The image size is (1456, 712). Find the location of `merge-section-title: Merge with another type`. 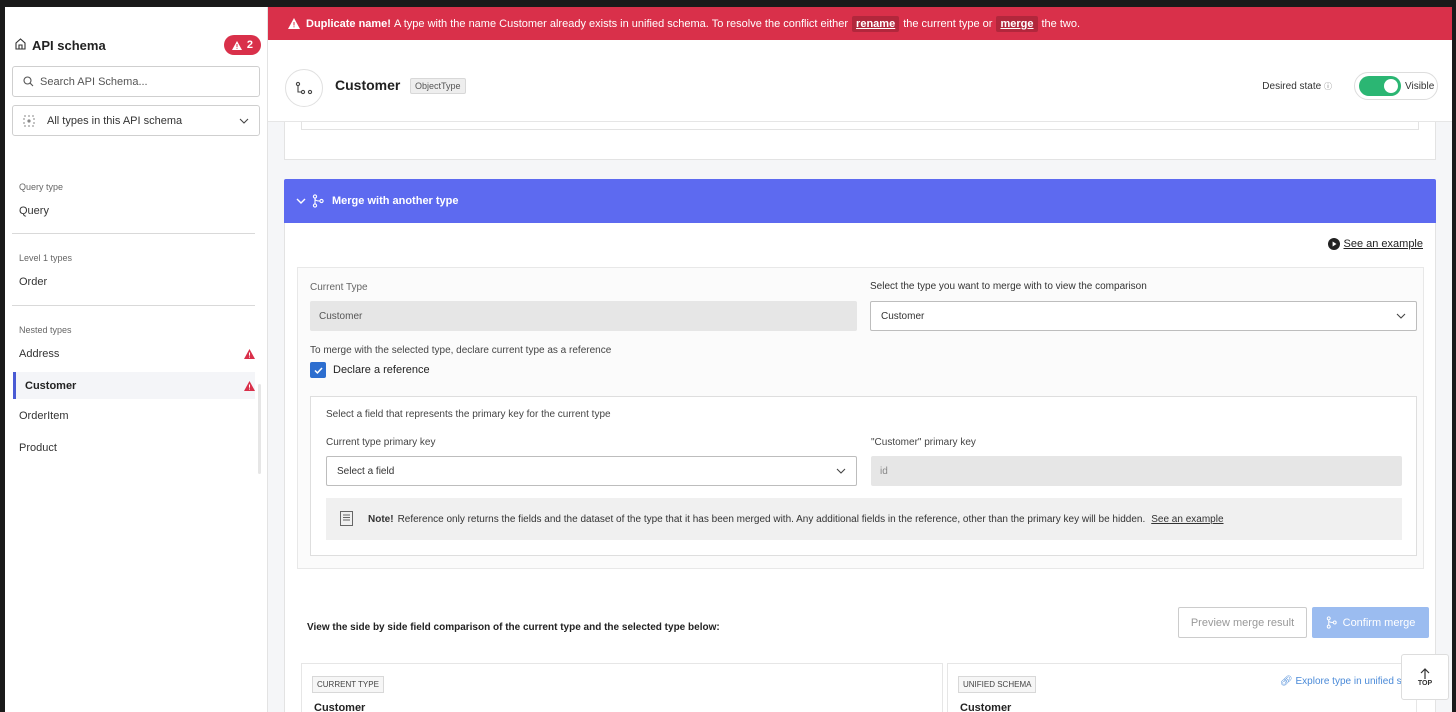

merge-section-title: Merge with another type is located at coordinates (395, 201).